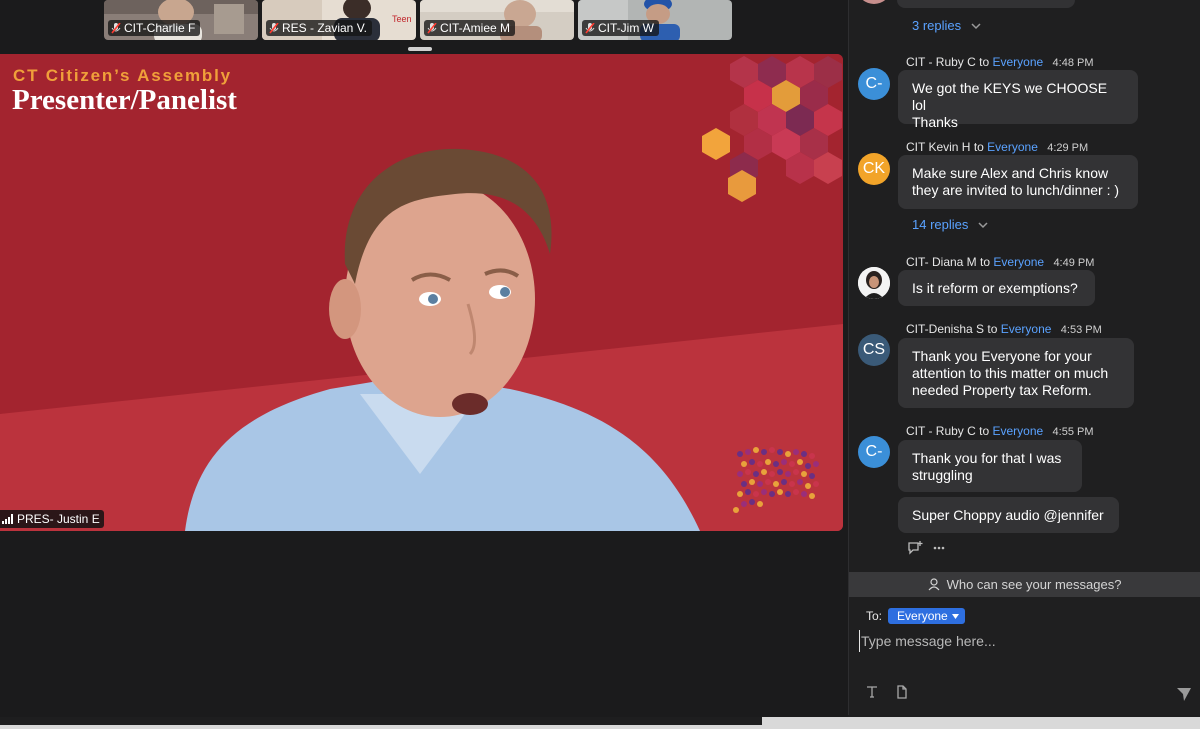 The width and height of the screenshot is (1200, 729). What do you see at coordinates (475, 28) in the screenshot?
I see `participant-name: CIT-Amiee M` at bounding box center [475, 28].